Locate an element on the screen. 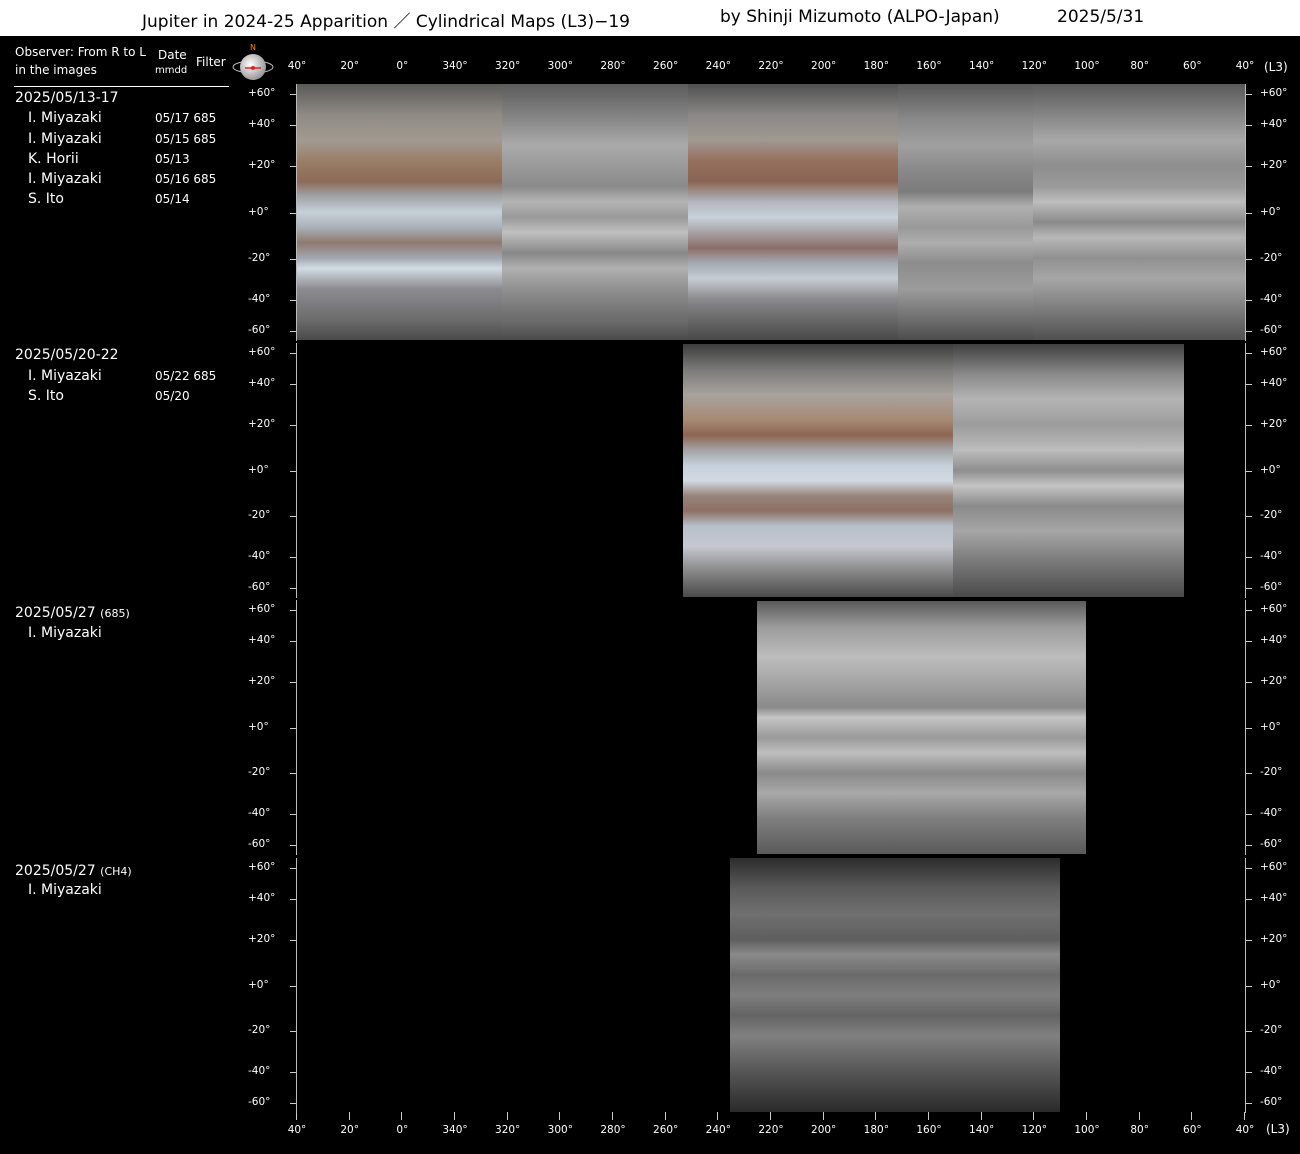 The image size is (1300, 1154). group-1-observer-3: K. Horii is located at coordinates (53, 159).